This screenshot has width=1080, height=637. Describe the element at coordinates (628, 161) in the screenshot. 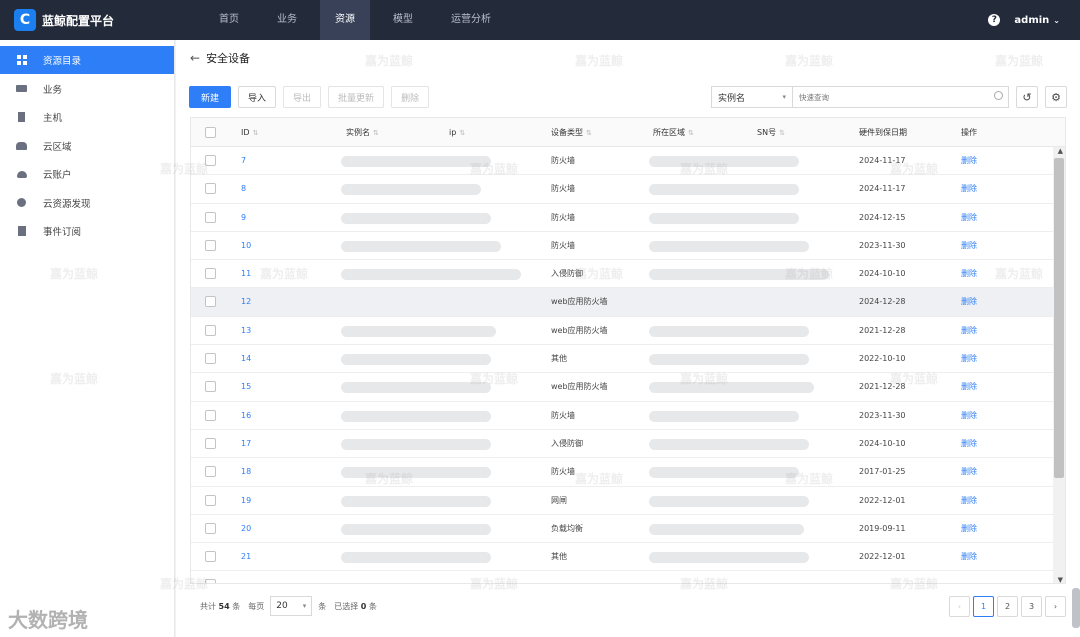

I see `table-row: 7 防火墙 2024-11-17 删除` at that location.